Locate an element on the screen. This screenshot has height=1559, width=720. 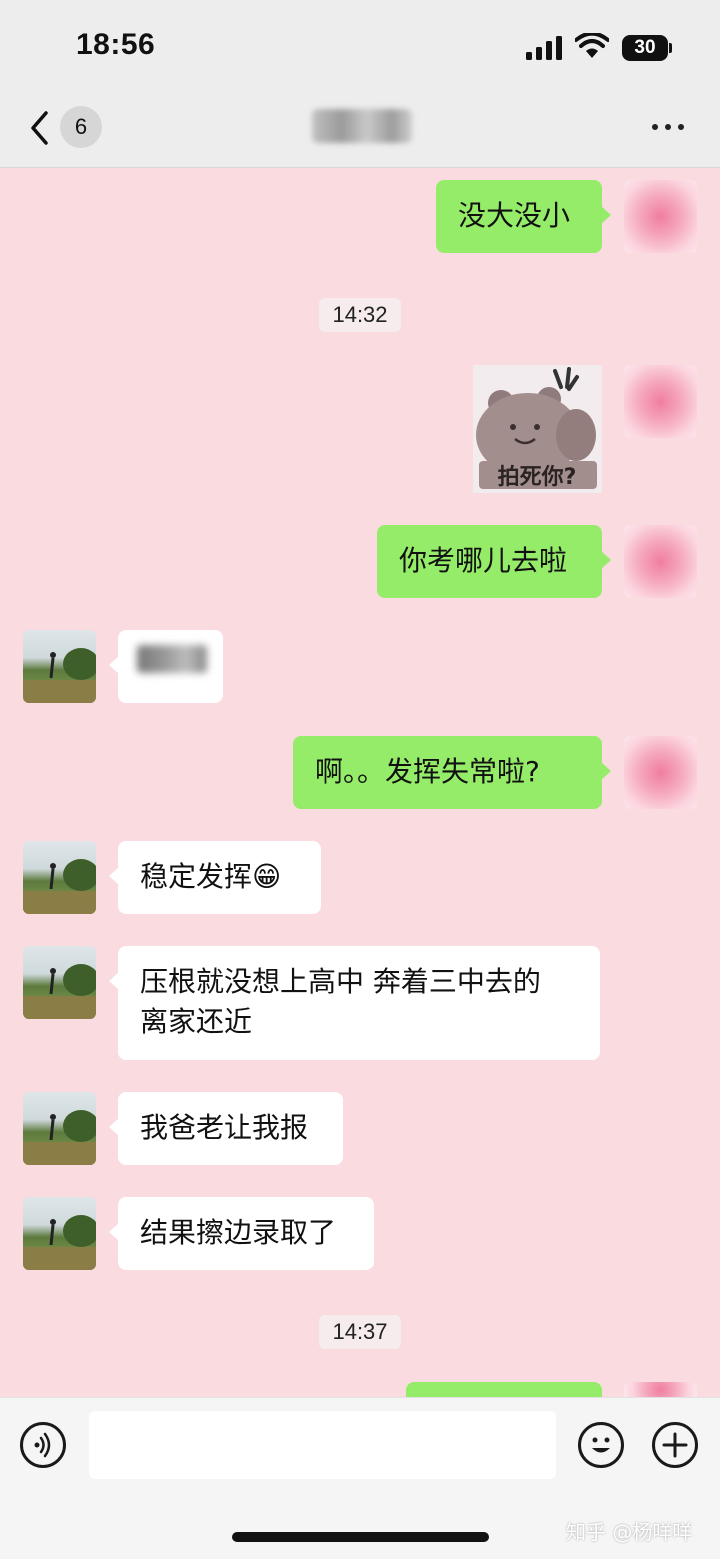
chat-header: 6 is located at coordinates (360, 131).